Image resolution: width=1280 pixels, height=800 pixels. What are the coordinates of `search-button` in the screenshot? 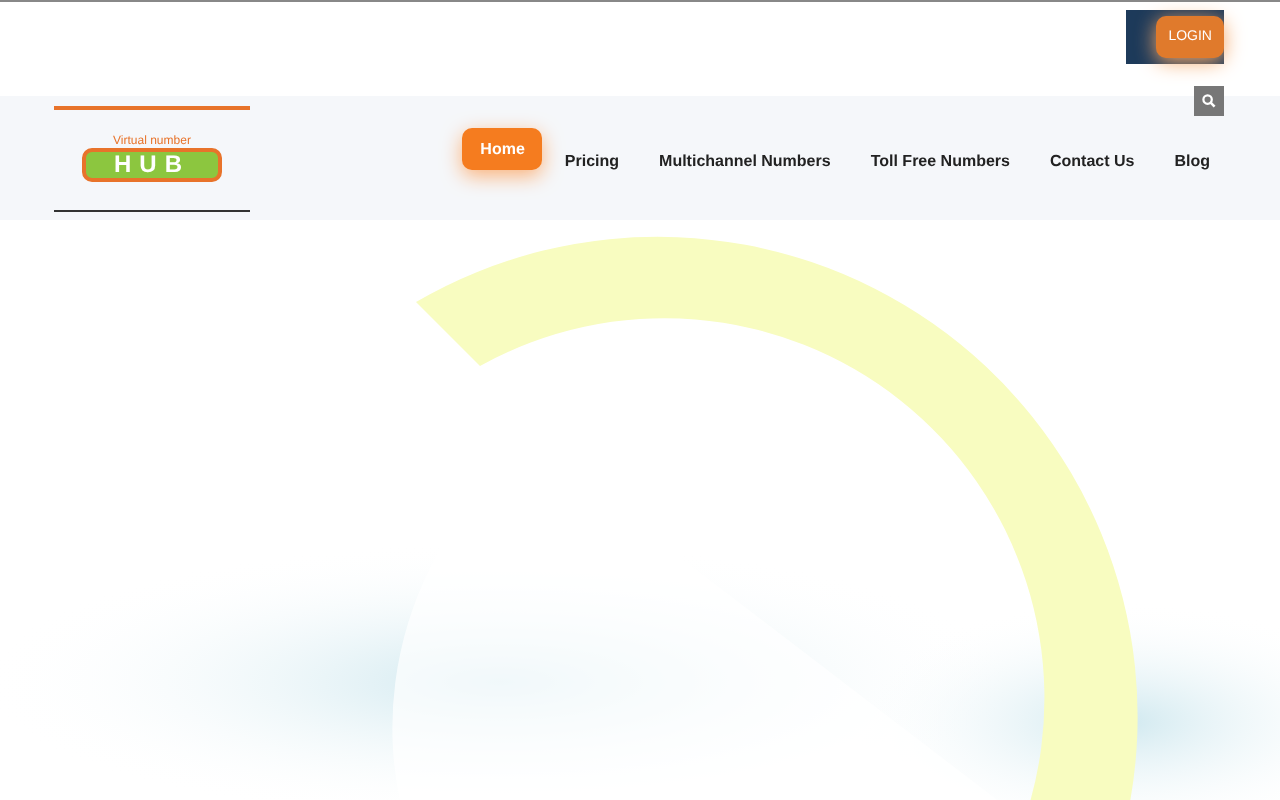 It's located at (1209, 101).